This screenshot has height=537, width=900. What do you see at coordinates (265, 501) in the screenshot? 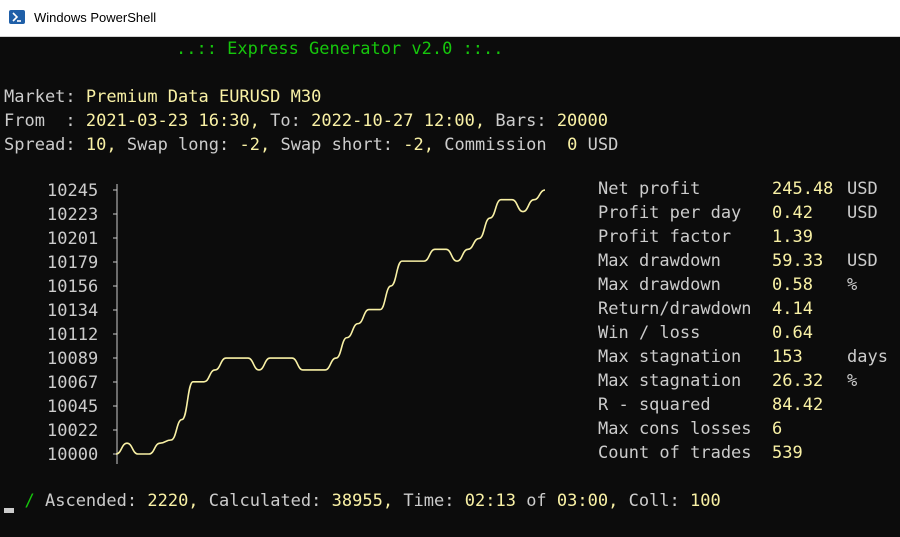
I see `calculated-label: Calculated:` at bounding box center [265, 501].